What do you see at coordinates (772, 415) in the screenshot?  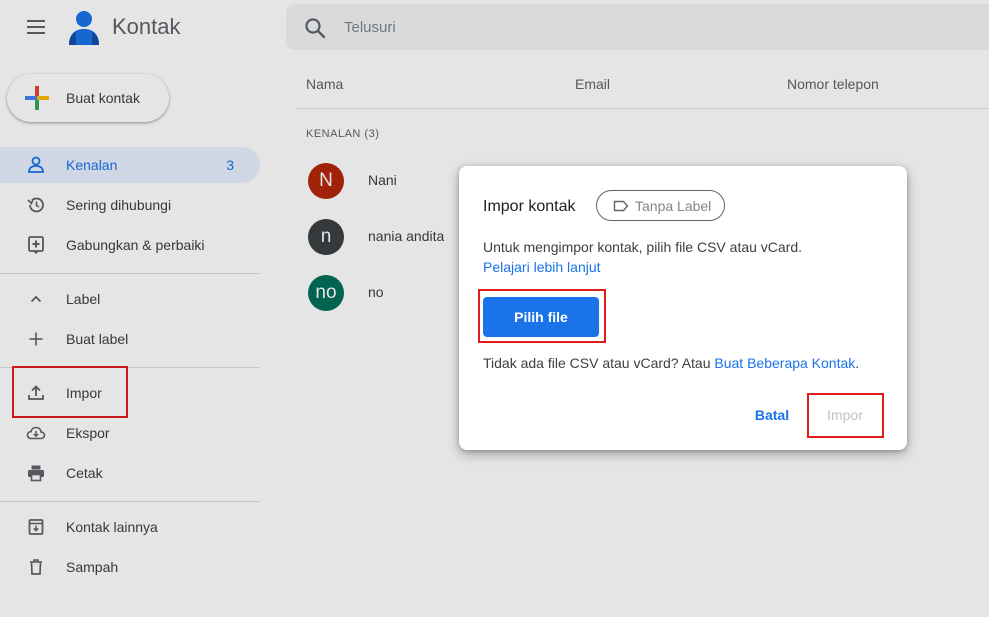 I see `cancel-button: Batal` at bounding box center [772, 415].